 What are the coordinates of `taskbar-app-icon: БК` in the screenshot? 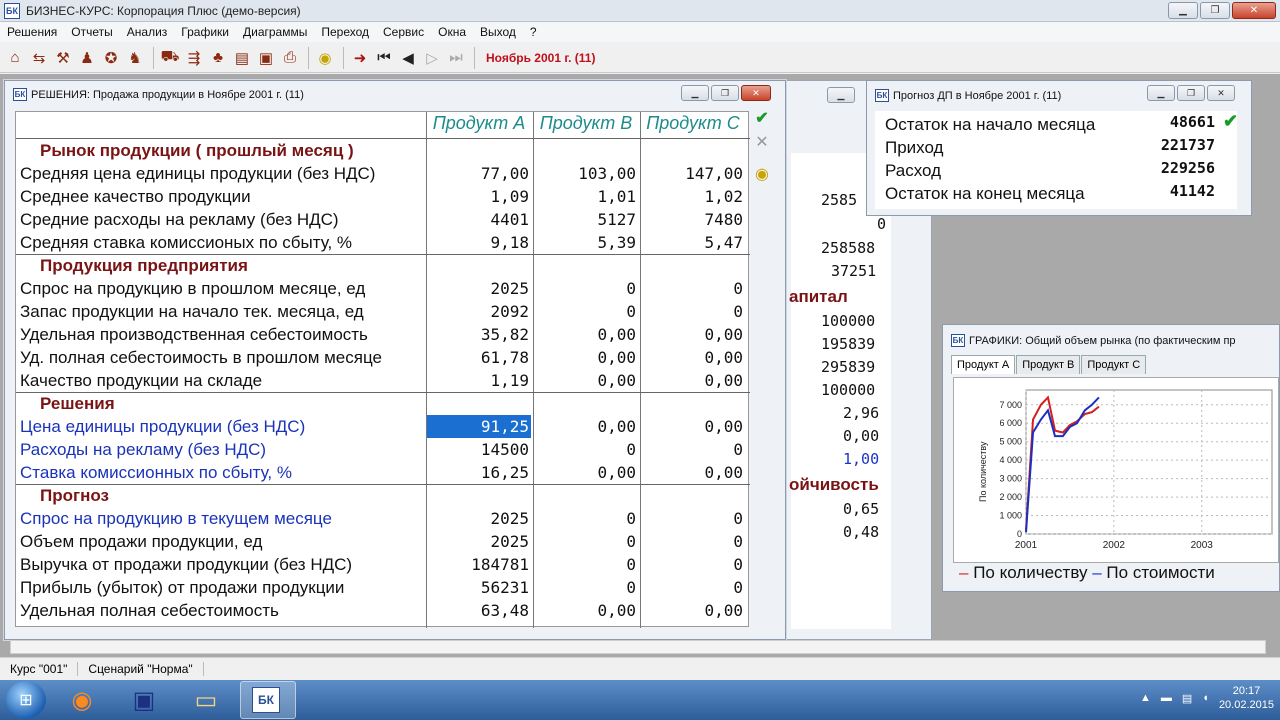 It's located at (268, 700).